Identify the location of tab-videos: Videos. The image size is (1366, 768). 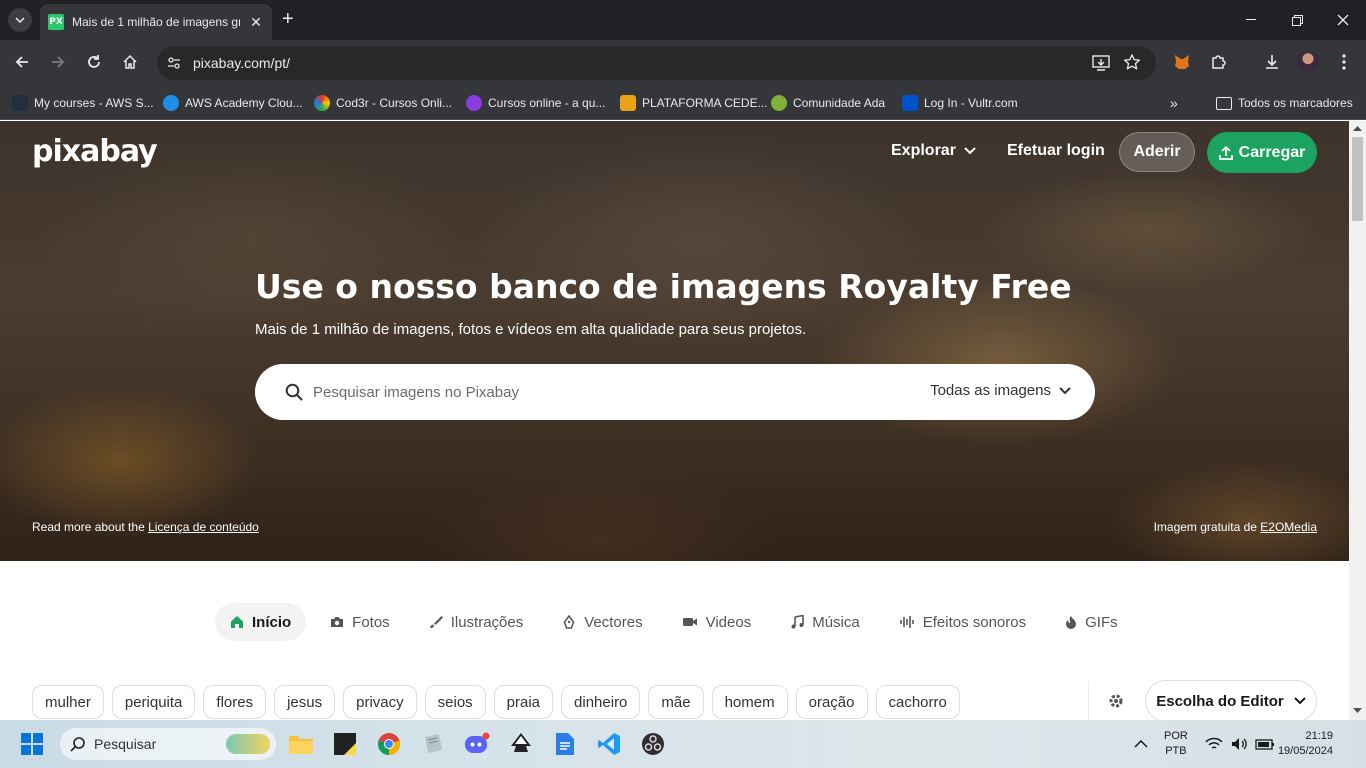
(717, 622).